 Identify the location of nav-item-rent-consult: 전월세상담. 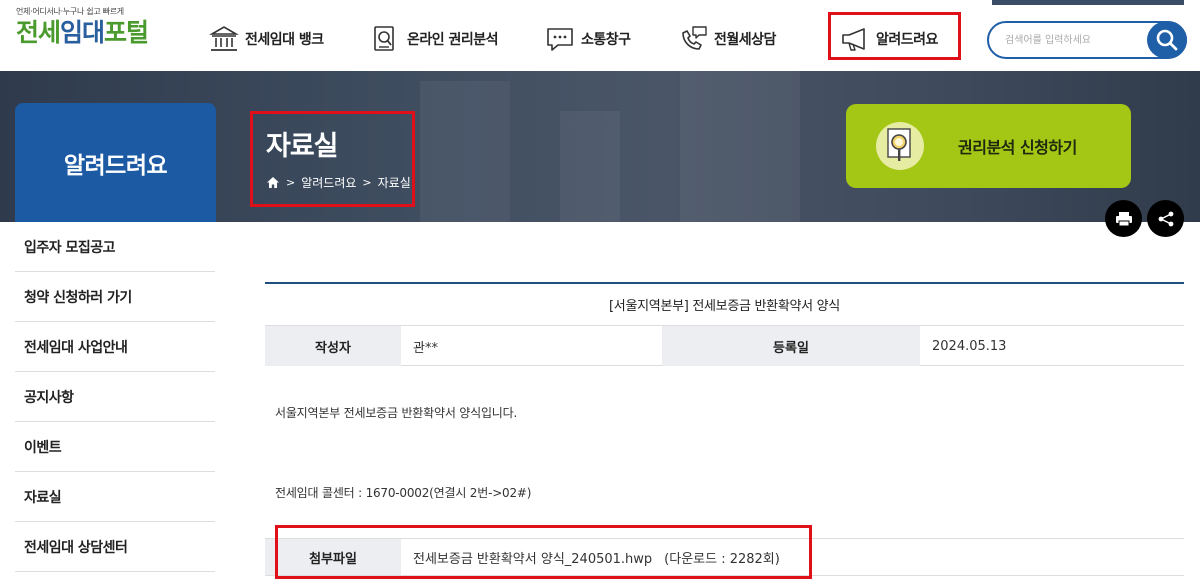
(727, 39).